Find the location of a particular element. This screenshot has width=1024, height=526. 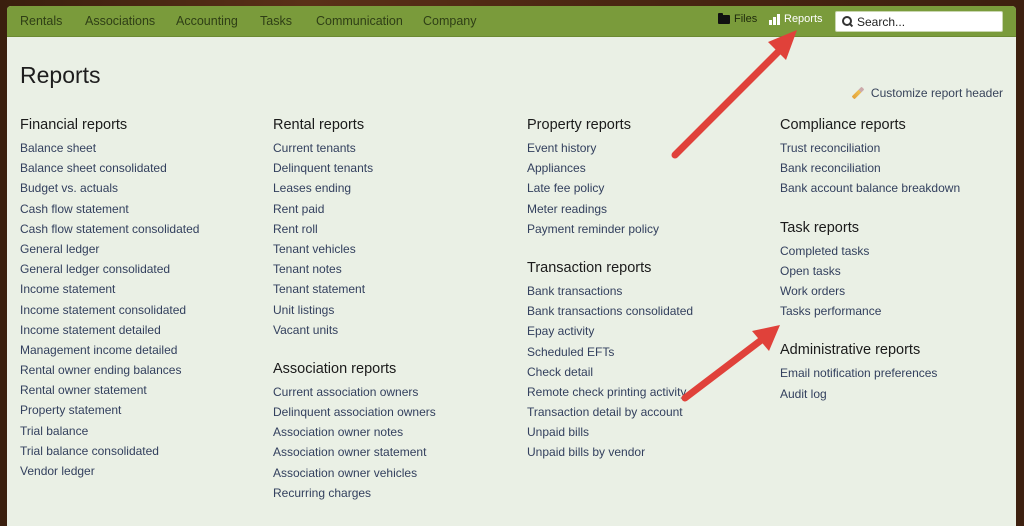

report-link: Balance sheet consolidated is located at coordinates (109, 171).